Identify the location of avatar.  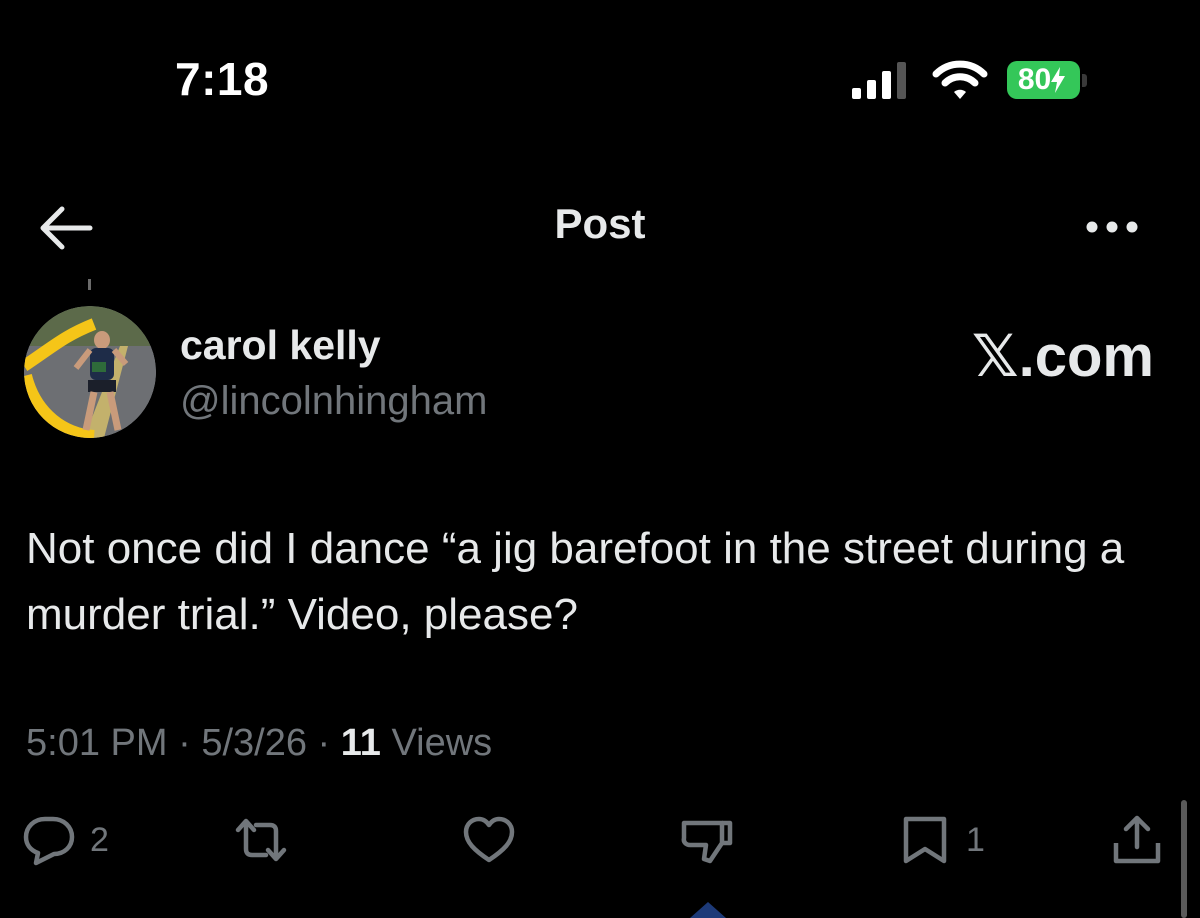
(90, 372).